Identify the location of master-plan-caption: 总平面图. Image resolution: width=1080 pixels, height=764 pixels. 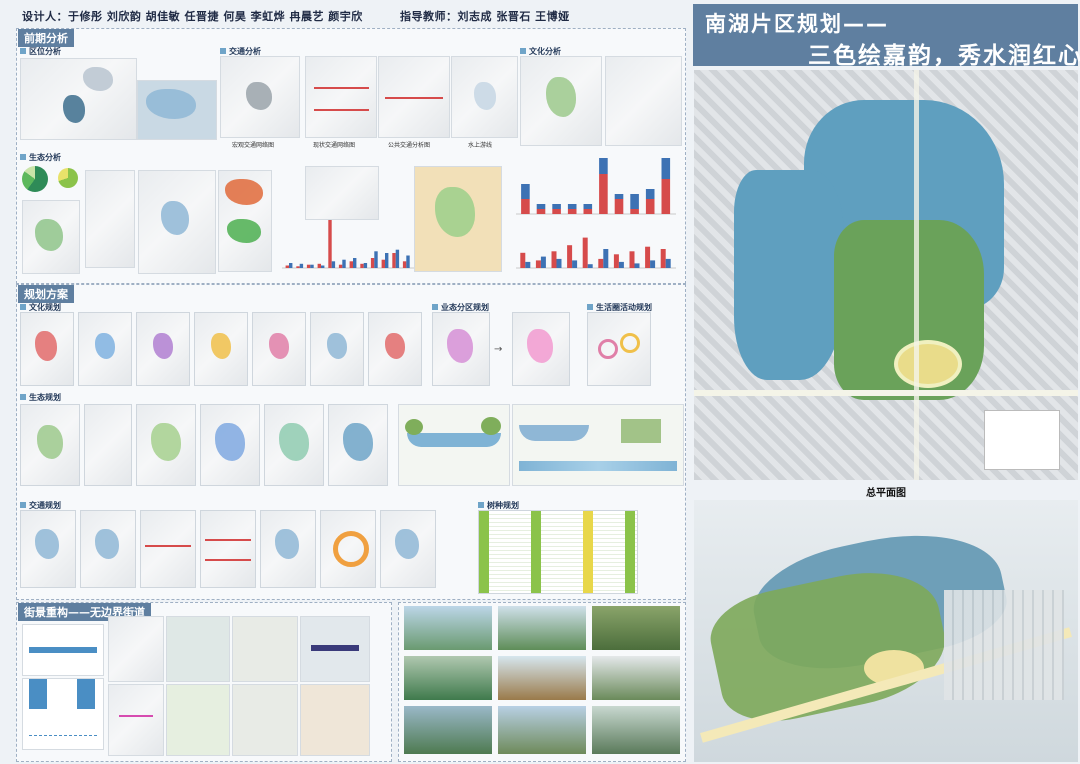
(886, 493).